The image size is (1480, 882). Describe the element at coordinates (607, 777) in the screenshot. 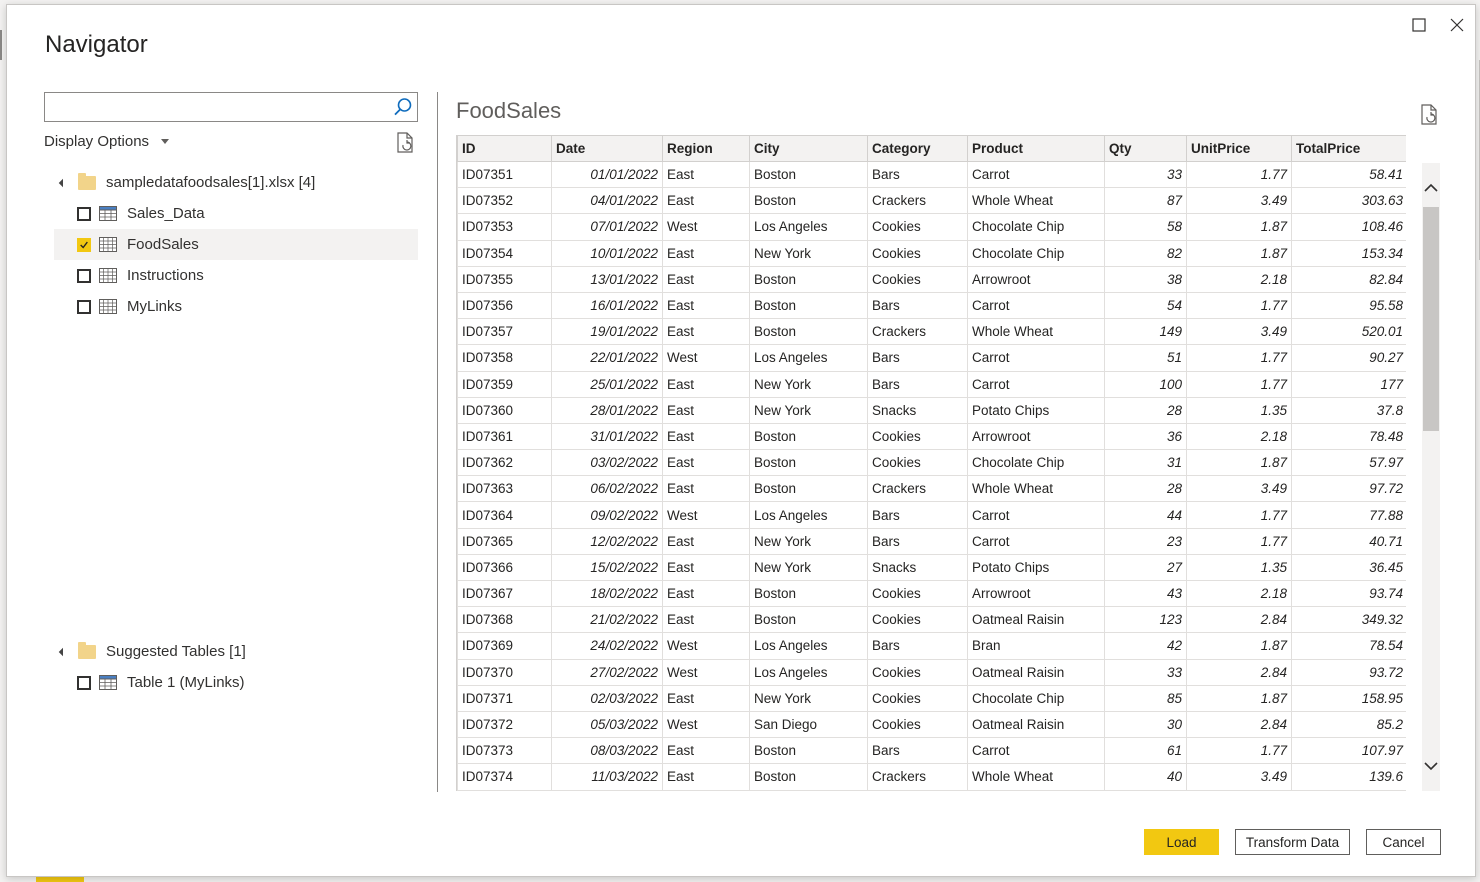

I see `table-cell: 11/03/2022` at that location.